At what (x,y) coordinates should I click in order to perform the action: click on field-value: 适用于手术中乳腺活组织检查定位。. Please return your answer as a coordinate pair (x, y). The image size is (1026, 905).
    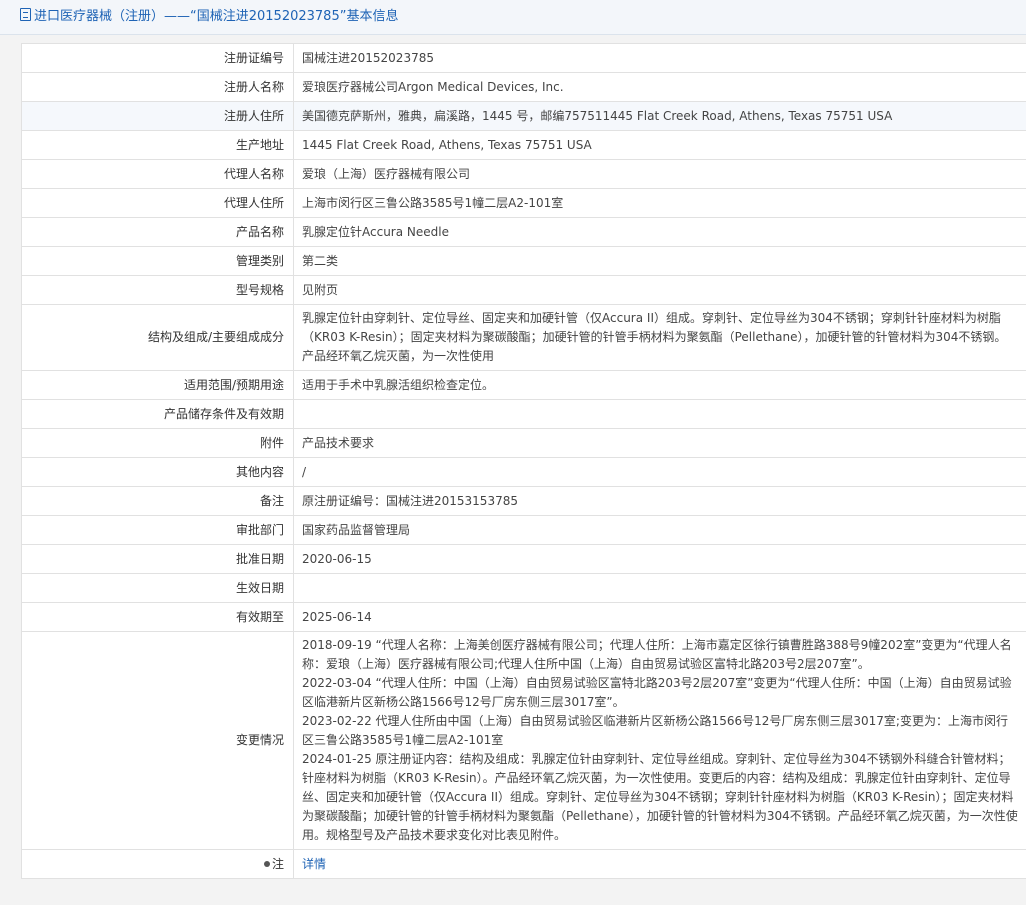
    Looking at the image, I should click on (660, 385).